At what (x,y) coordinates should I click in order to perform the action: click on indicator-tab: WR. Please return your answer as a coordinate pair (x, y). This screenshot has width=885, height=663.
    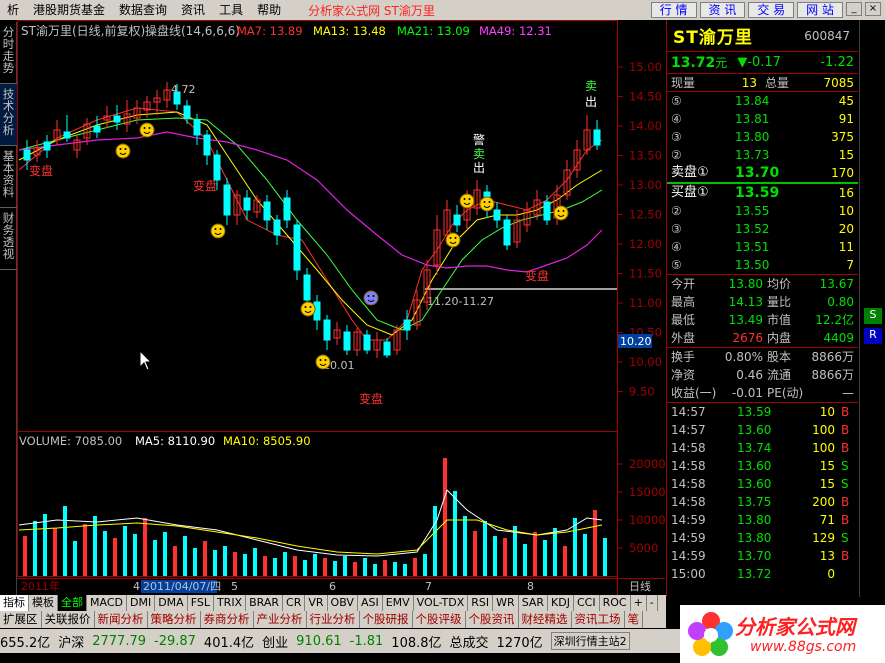
    Looking at the image, I should click on (506, 603).